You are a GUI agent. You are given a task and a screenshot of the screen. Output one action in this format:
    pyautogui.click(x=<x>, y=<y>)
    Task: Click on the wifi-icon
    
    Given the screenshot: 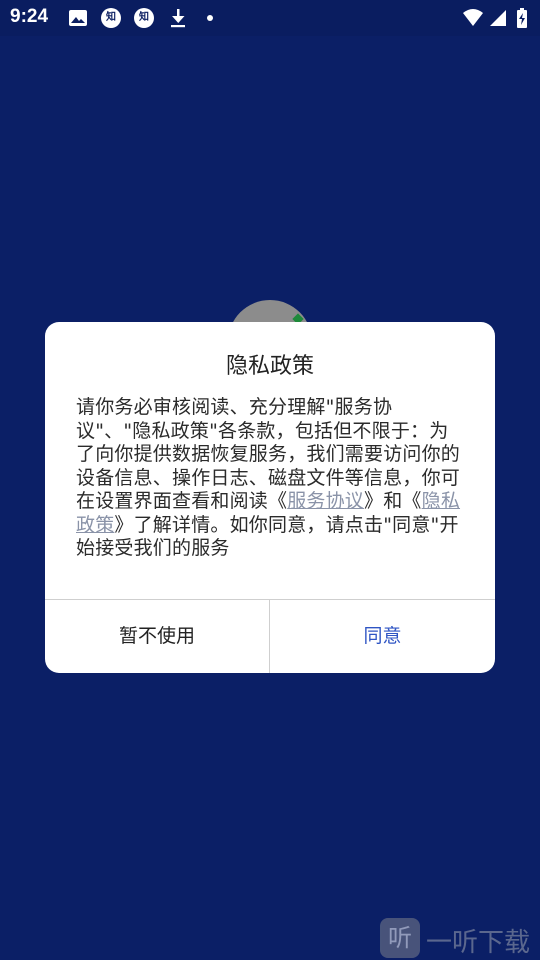 What is the action you would take?
    pyautogui.click(x=473, y=18)
    